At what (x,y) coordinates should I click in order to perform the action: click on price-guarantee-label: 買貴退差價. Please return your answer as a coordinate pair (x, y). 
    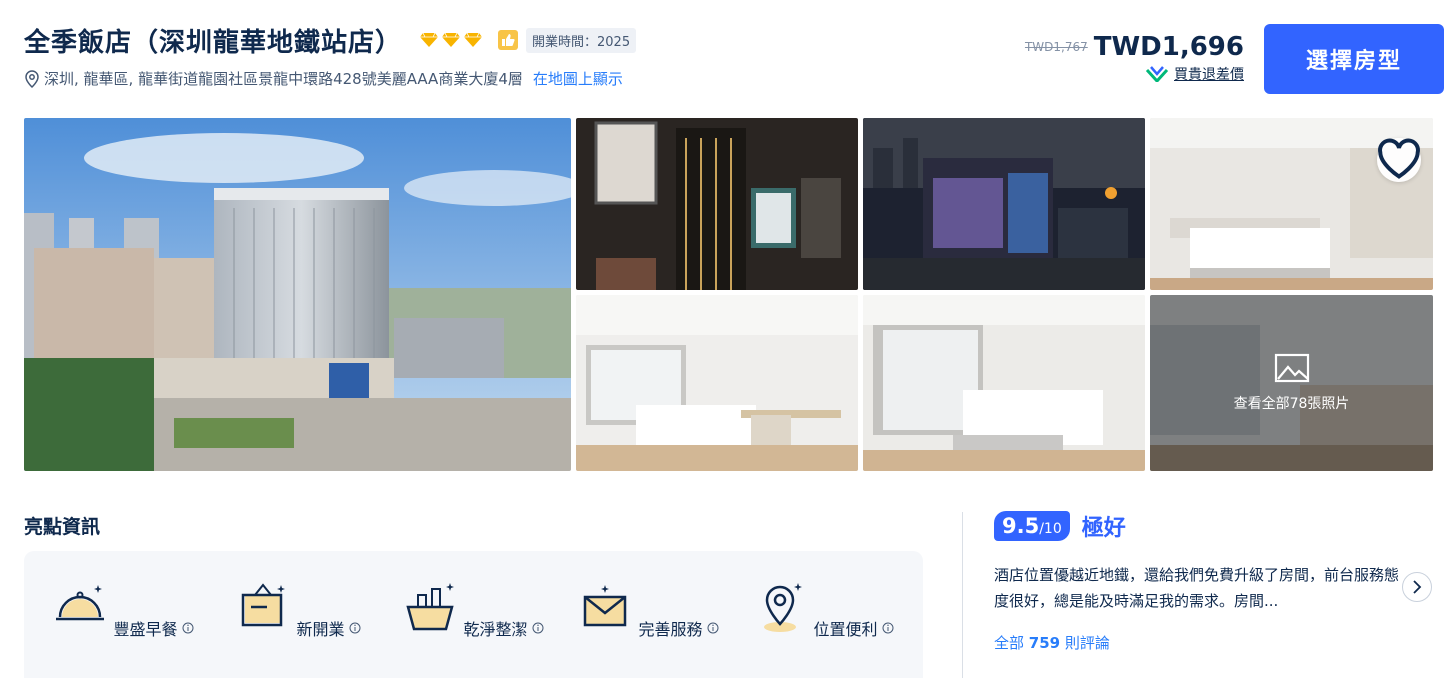
    Looking at the image, I should click on (1209, 75).